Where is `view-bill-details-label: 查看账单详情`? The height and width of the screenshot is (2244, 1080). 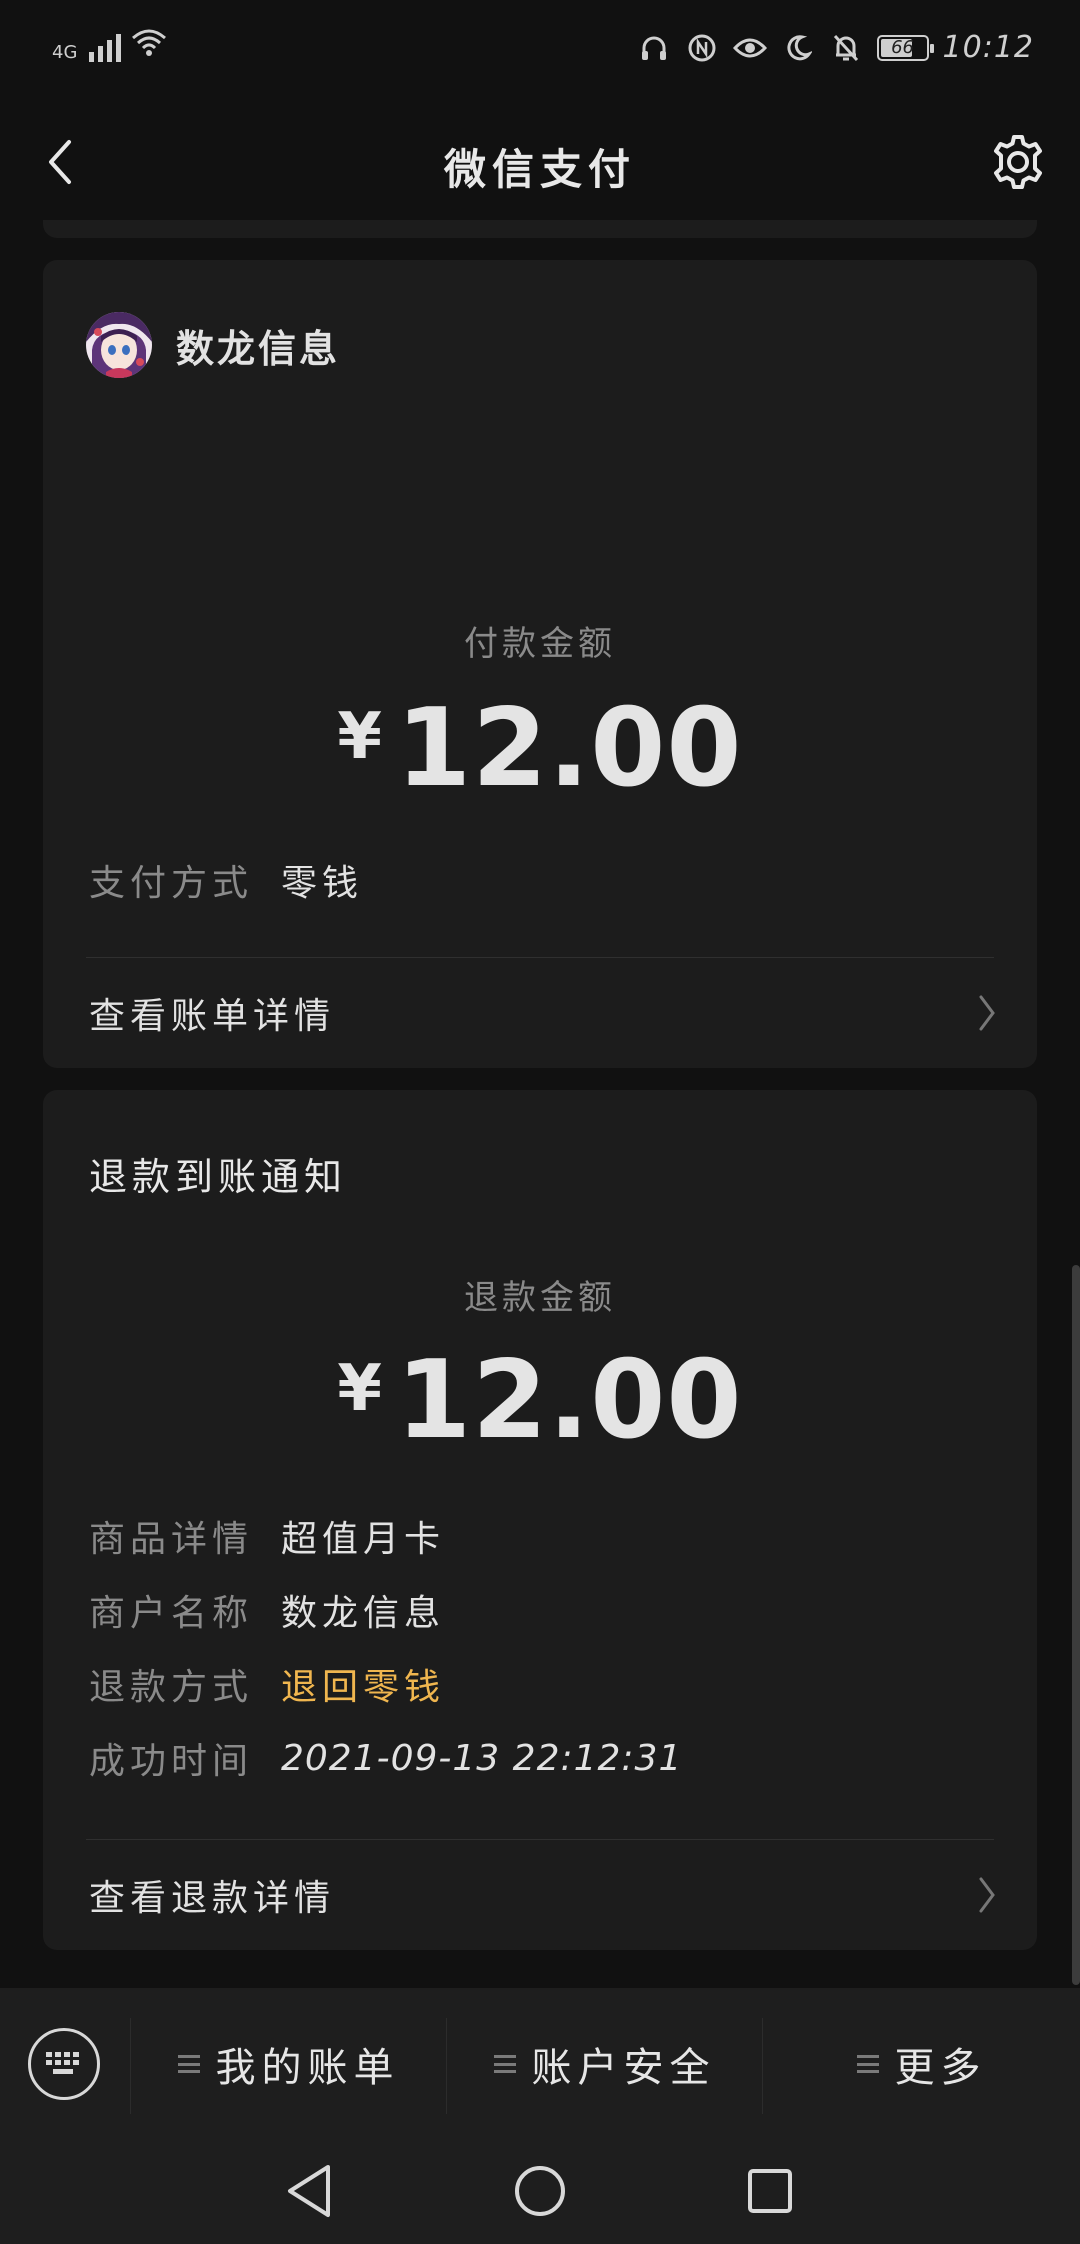 view-bill-details-label: 查看账单详情 is located at coordinates (212, 1016).